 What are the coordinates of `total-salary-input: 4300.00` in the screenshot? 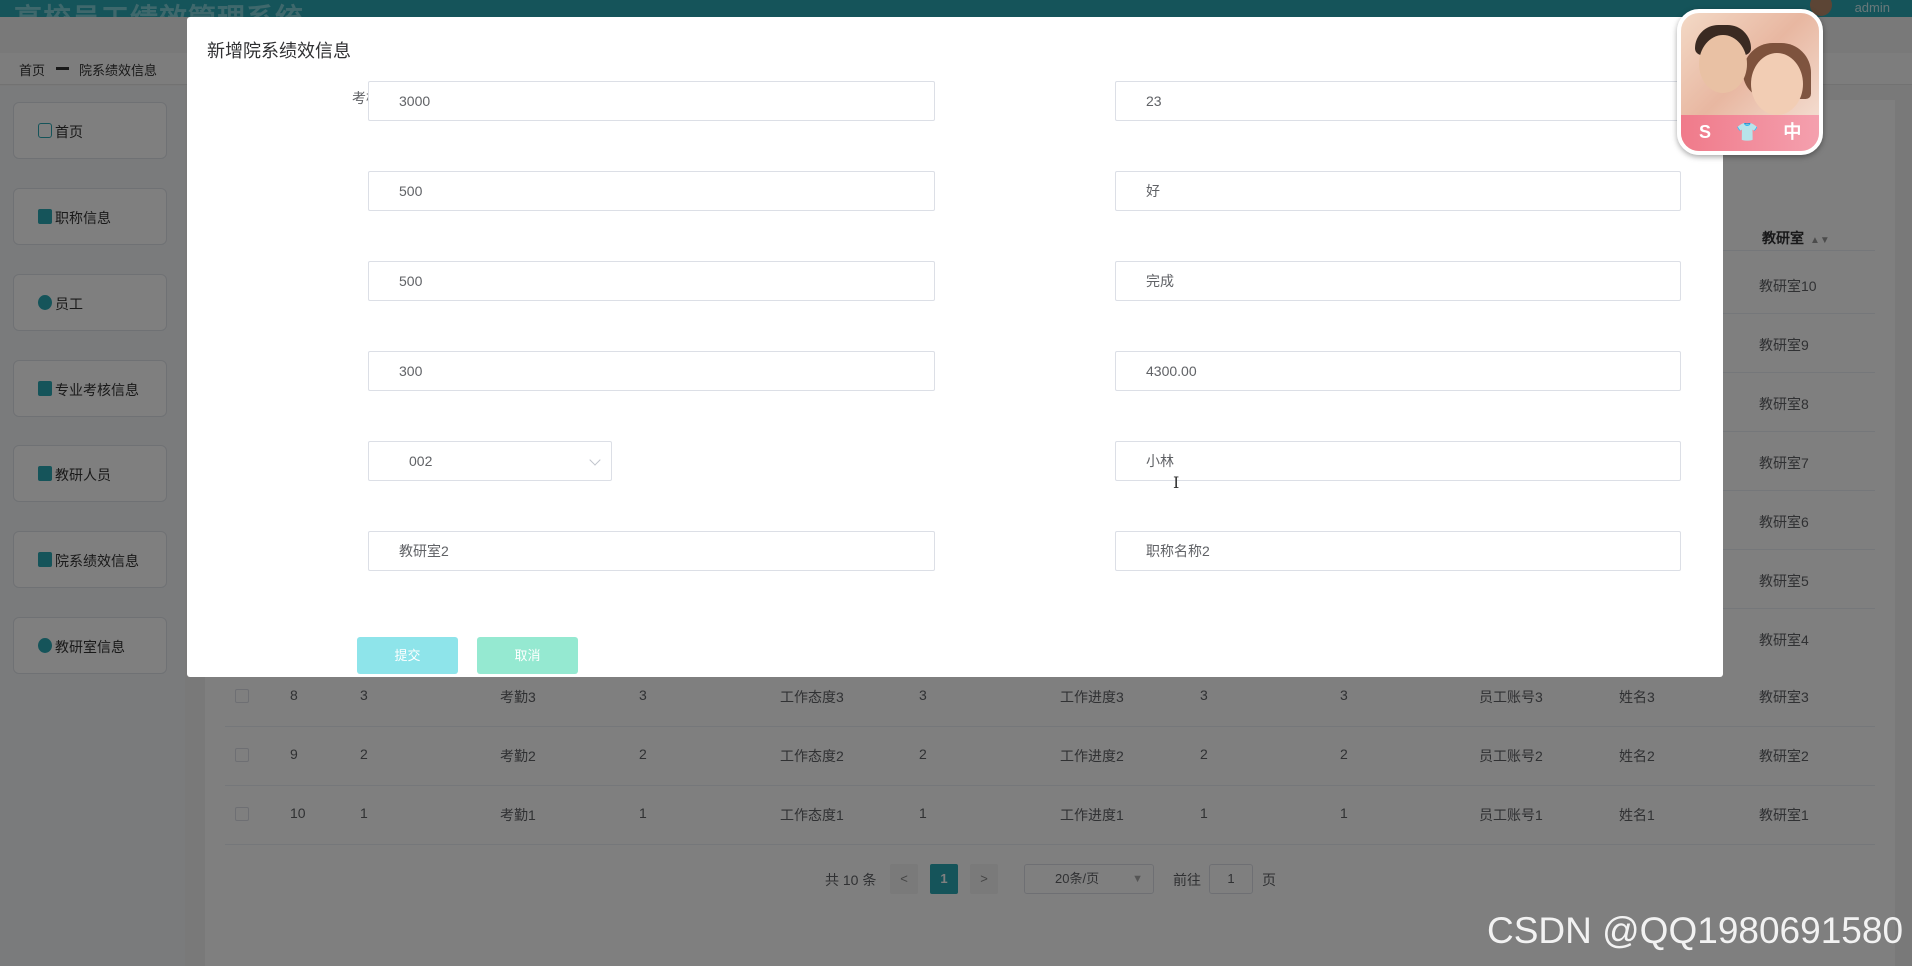 It's located at (1398, 371).